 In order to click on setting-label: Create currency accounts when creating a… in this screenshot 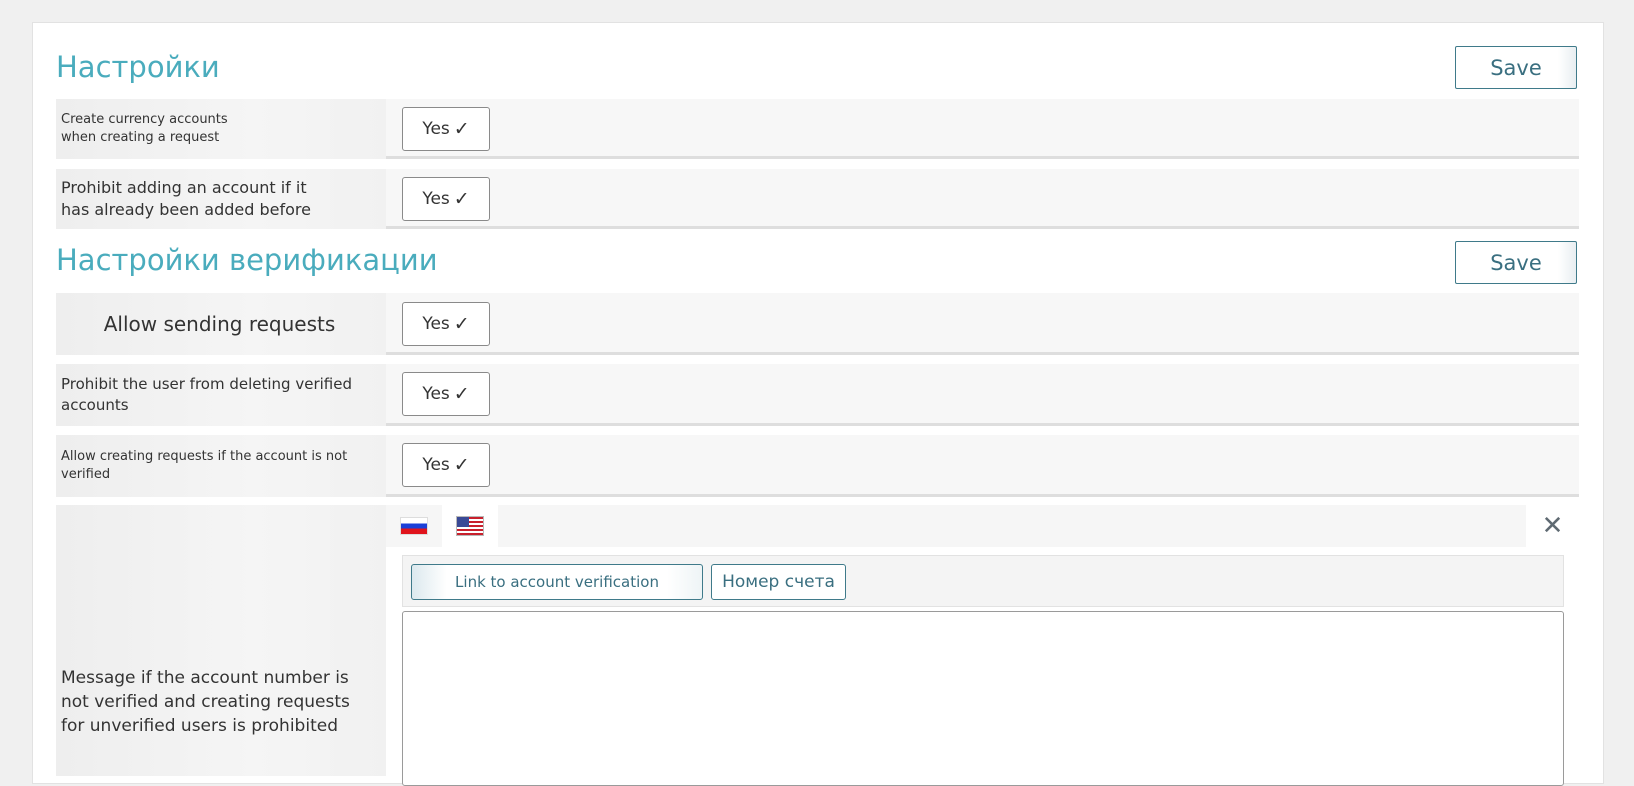, I will do `click(221, 129)`.